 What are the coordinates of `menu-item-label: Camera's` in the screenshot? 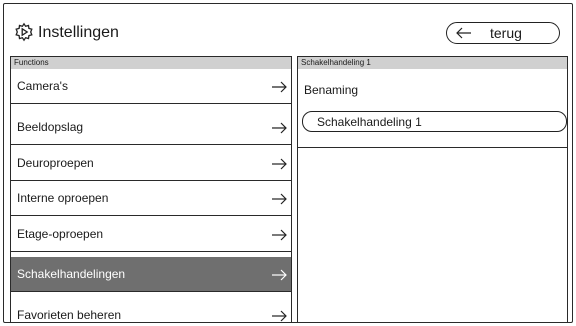 It's located at (42, 86).